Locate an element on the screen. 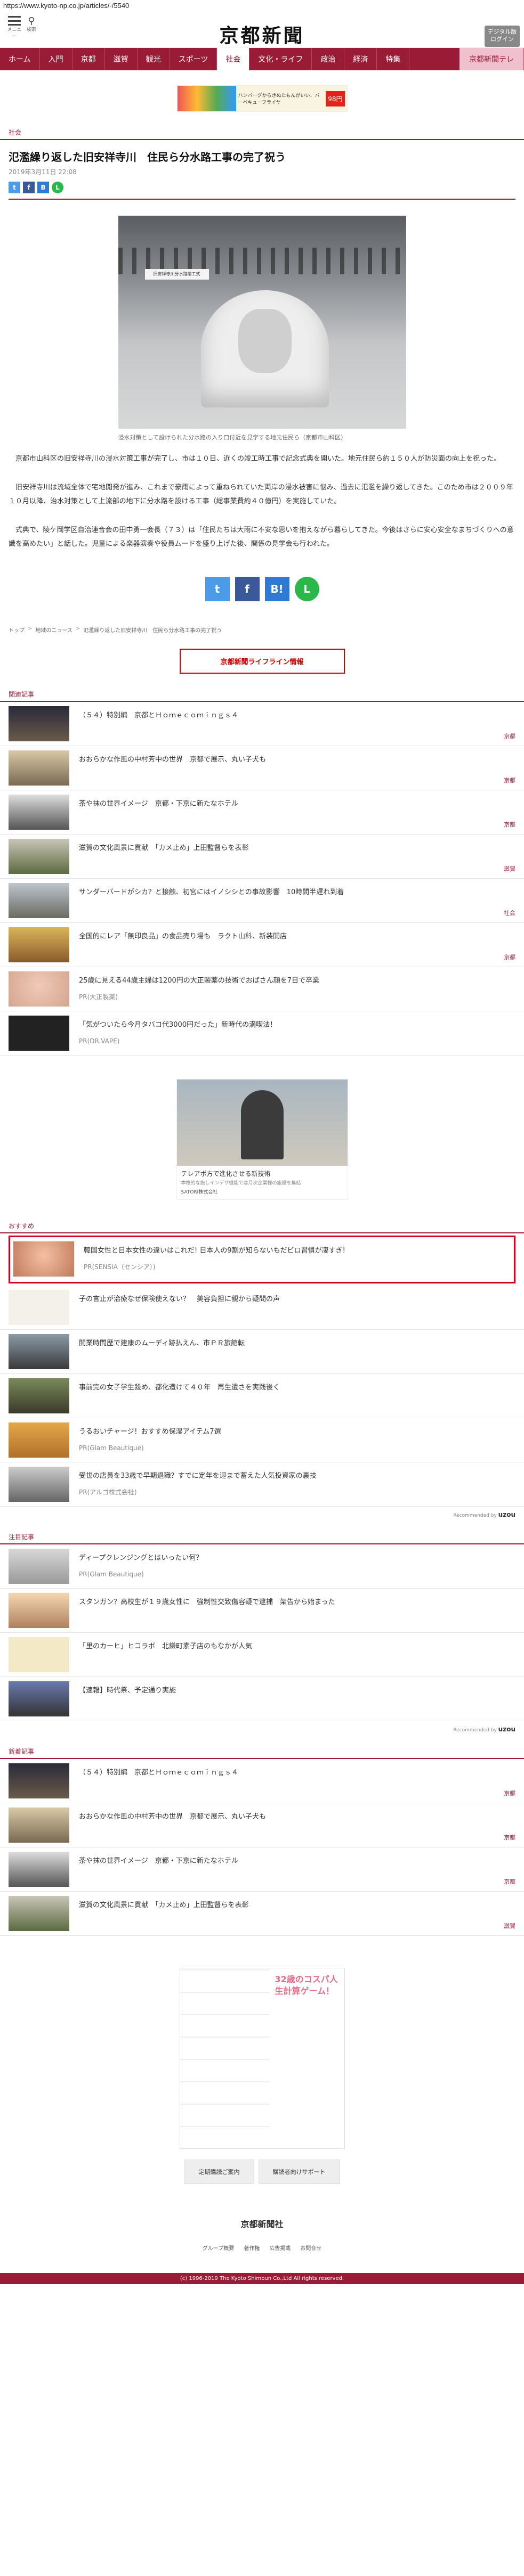 The image size is (524, 2576). nav-item: 文化・ライフ is located at coordinates (281, 59).